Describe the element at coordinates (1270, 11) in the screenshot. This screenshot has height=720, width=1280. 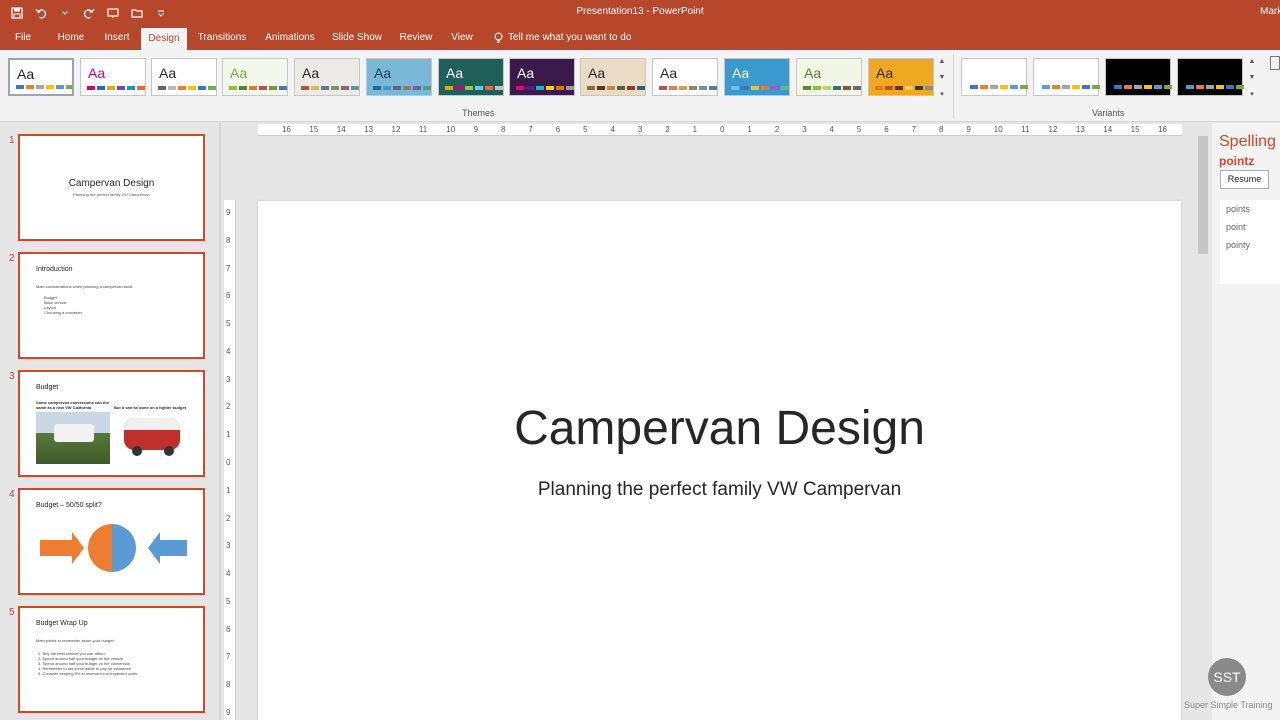
I see `user-name: Mark` at that location.